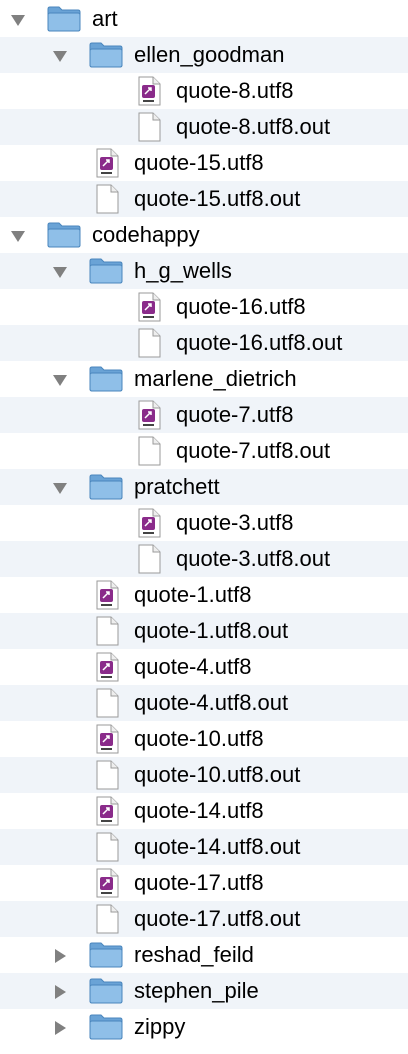 The width and height of the screenshot is (408, 1054). I want to click on file-label: quote-1.utf8, so click(193, 594).